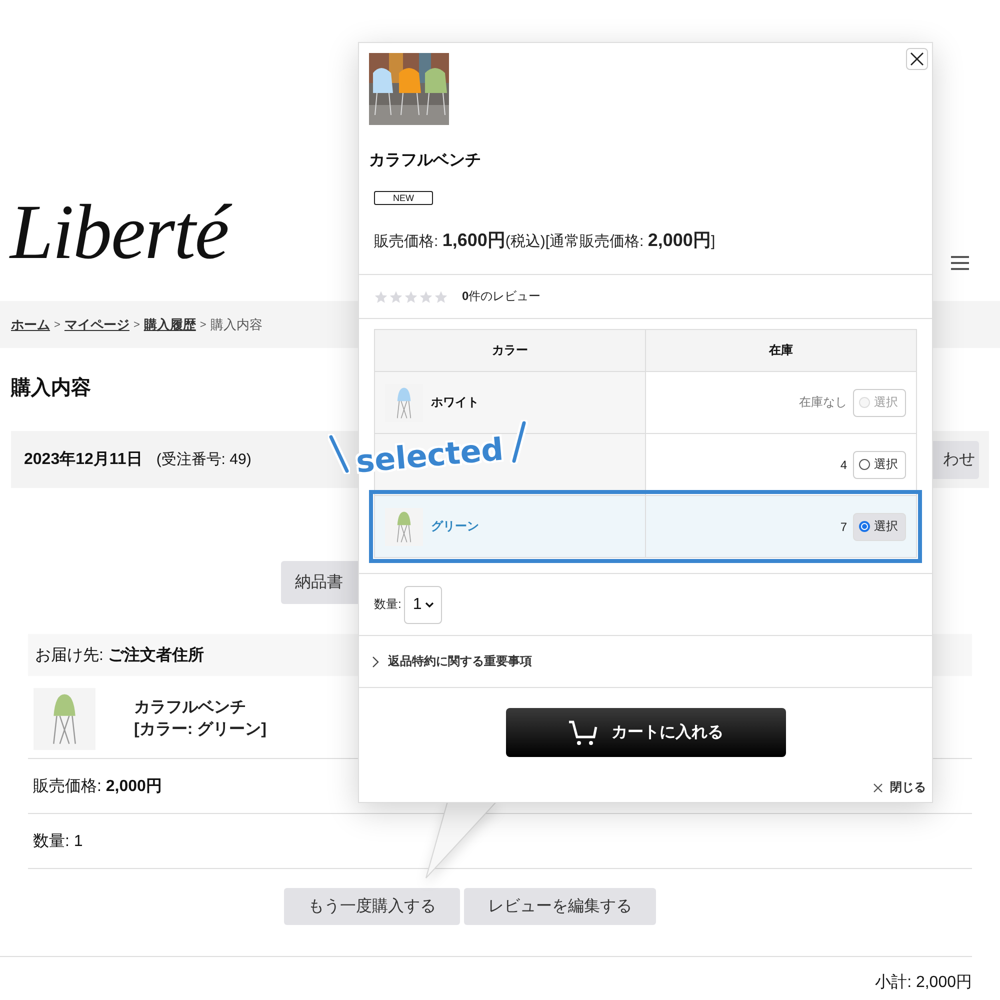 This screenshot has height=1000, width=1000. Describe the element at coordinates (170, 325) in the screenshot. I see `breadcrumb-link: 購入履歴` at that location.